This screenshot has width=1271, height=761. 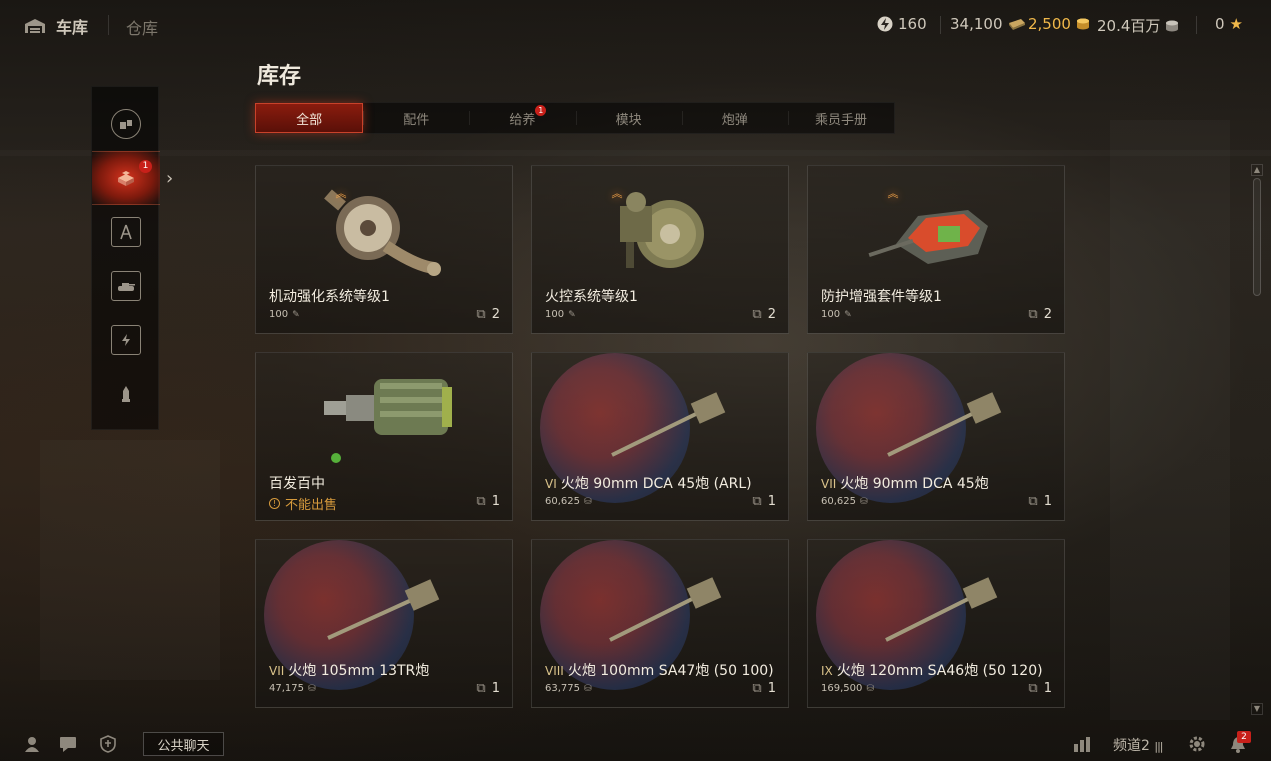 What do you see at coordinates (126, 394) in the screenshot?
I see `sidebar-item-shells` at bounding box center [126, 394].